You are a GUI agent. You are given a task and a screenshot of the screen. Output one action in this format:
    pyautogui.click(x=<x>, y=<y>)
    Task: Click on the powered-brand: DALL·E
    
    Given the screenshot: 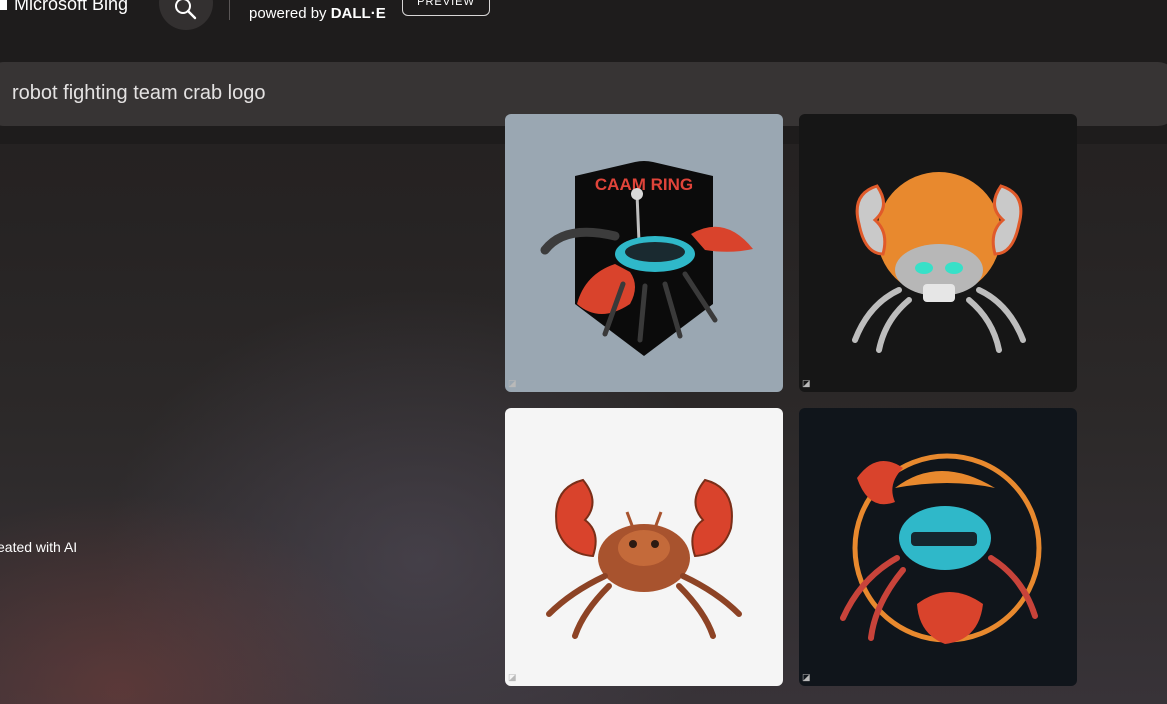 What is the action you would take?
    pyautogui.click(x=358, y=13)
    